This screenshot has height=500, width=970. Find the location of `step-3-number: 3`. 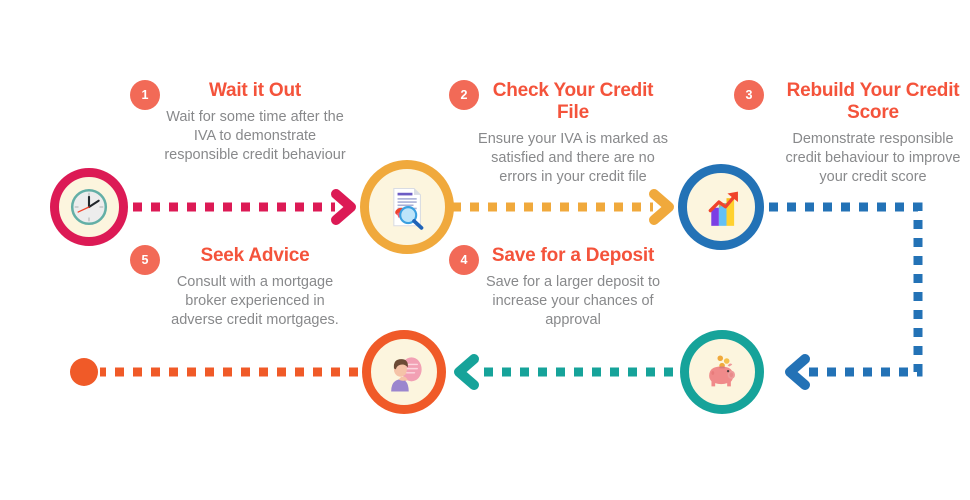

step-3-number: 3 is located at coordinates (749, 94).